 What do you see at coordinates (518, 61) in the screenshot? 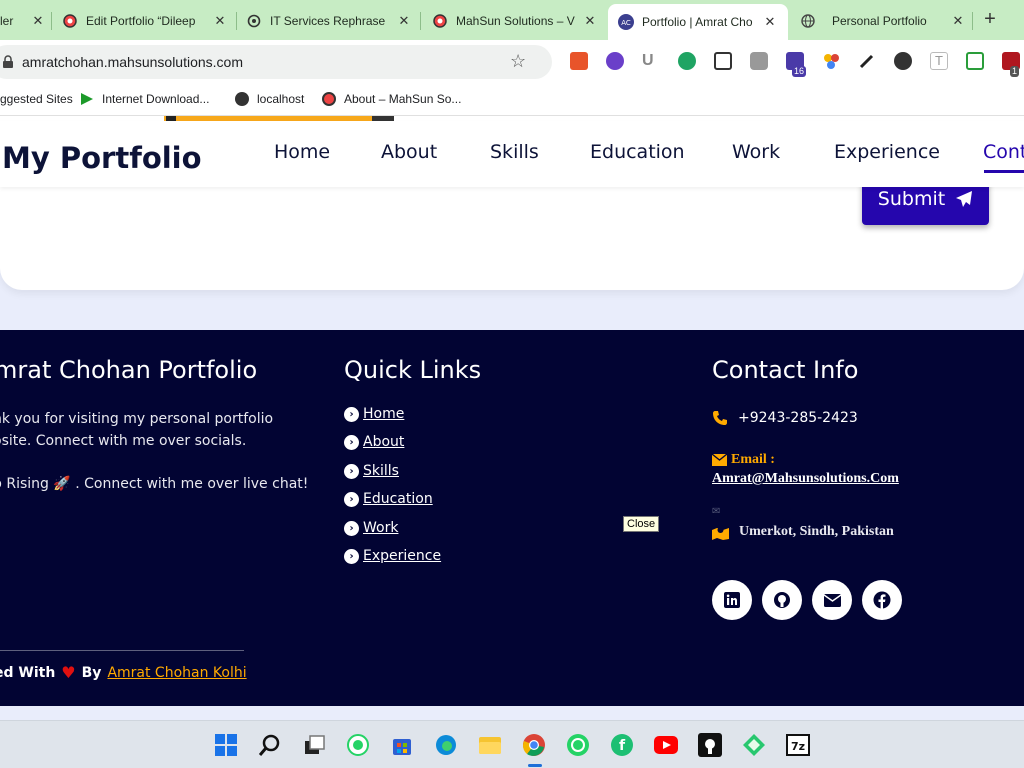
I see `bookmark-star-icon: ☆` at bounding box center [518, 61].